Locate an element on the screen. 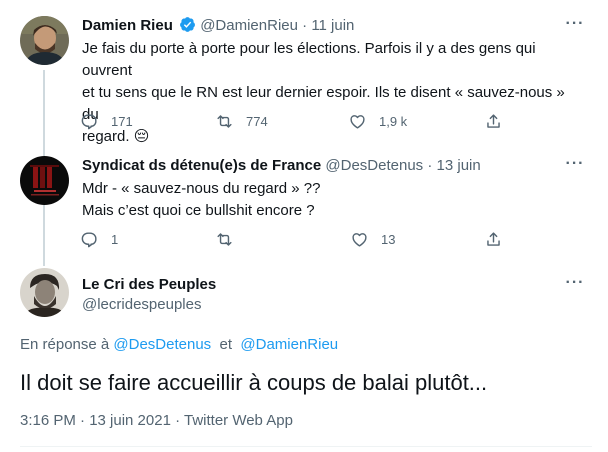 The height and width of the screenshot is (452, 608). reply-button: 171 is located at coordinates (106, 121).